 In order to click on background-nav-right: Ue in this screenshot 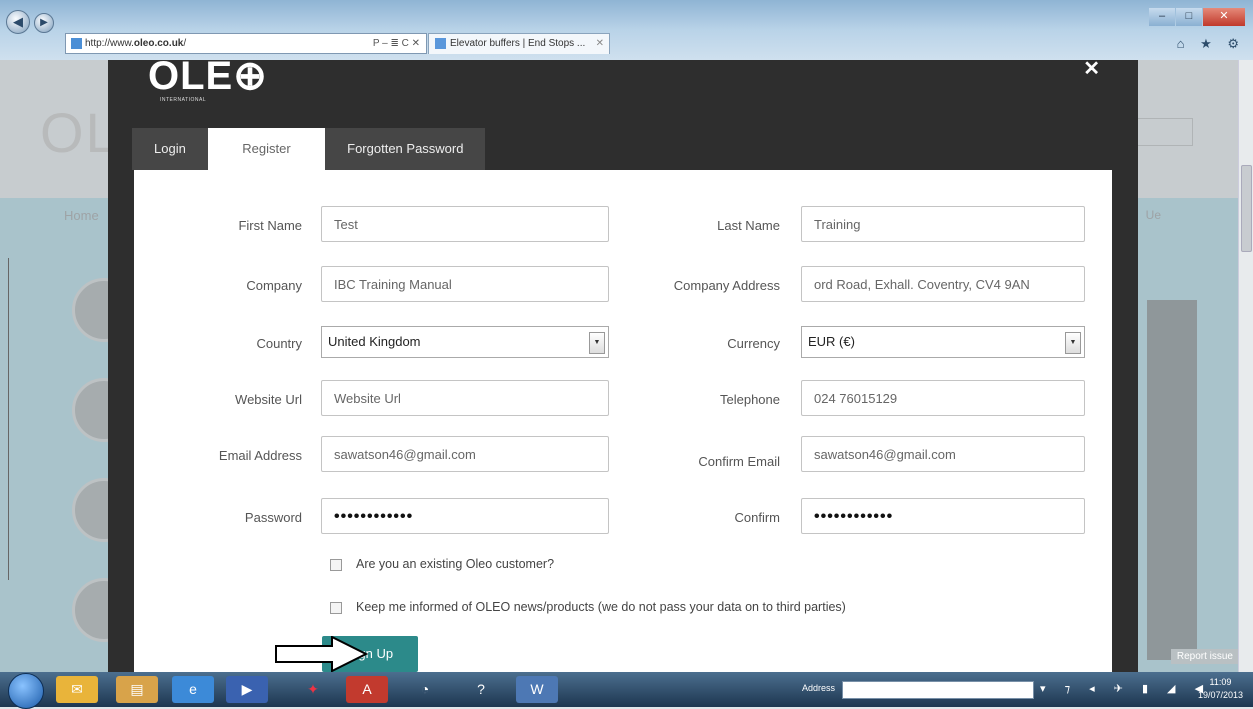, I will do `click(1153, 215)`.